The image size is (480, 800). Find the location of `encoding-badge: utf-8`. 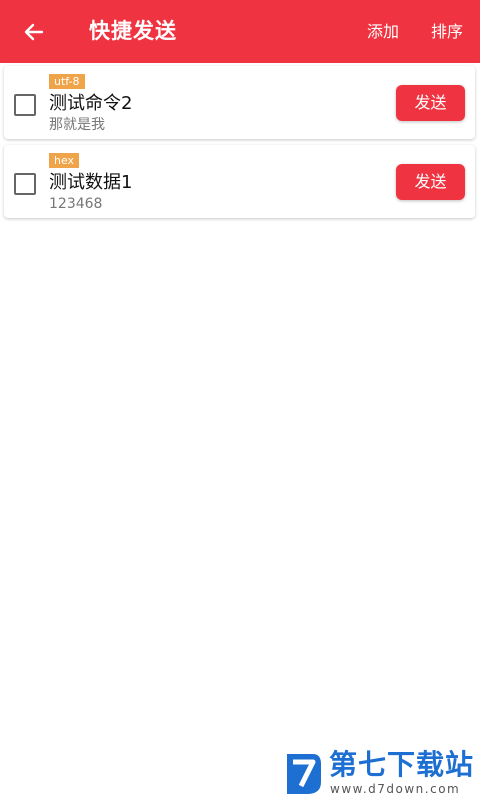

encoding-badge: utf-8 is located at coordinates (67, 81).